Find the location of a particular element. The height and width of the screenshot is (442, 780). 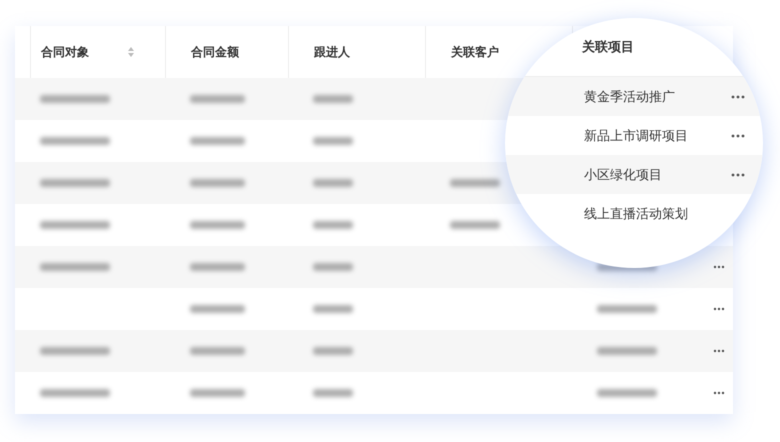

column-header: 关联客户 is located at coordinates (475, 52).